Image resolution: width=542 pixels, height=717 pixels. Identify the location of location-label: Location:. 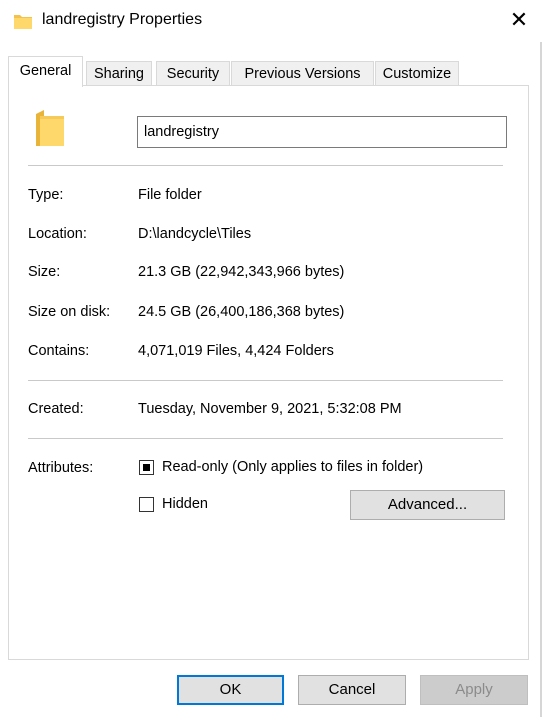
(57, 234).